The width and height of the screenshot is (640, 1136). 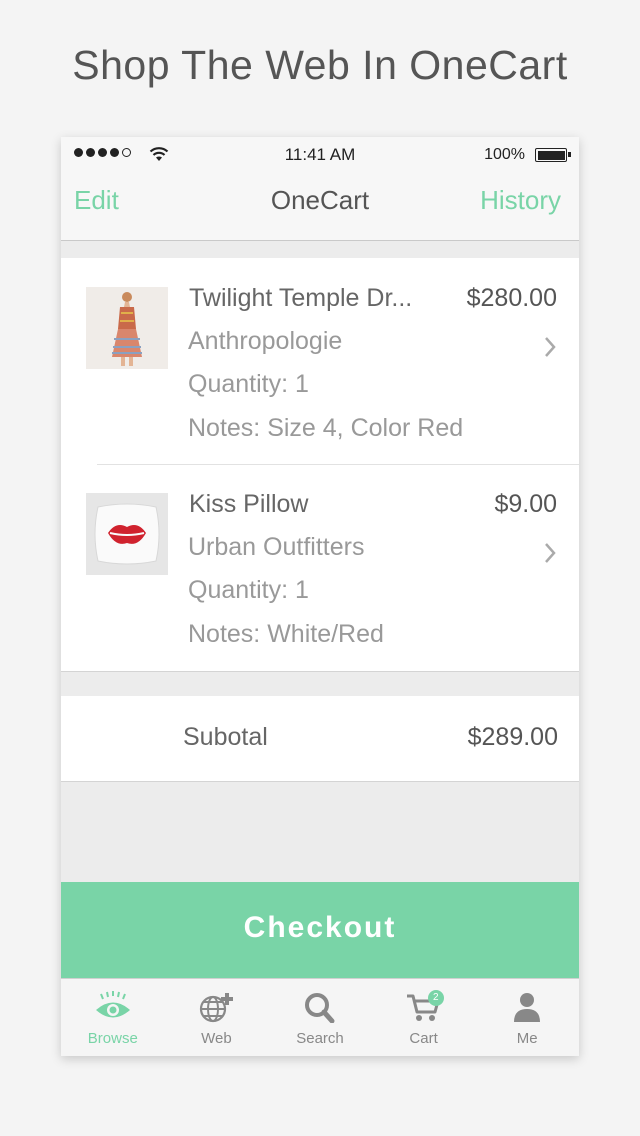 What do you see at coordinates (265, 341) in the screenshot?
I see `item-store: Anthropologie` at bounding box center [265, 341].